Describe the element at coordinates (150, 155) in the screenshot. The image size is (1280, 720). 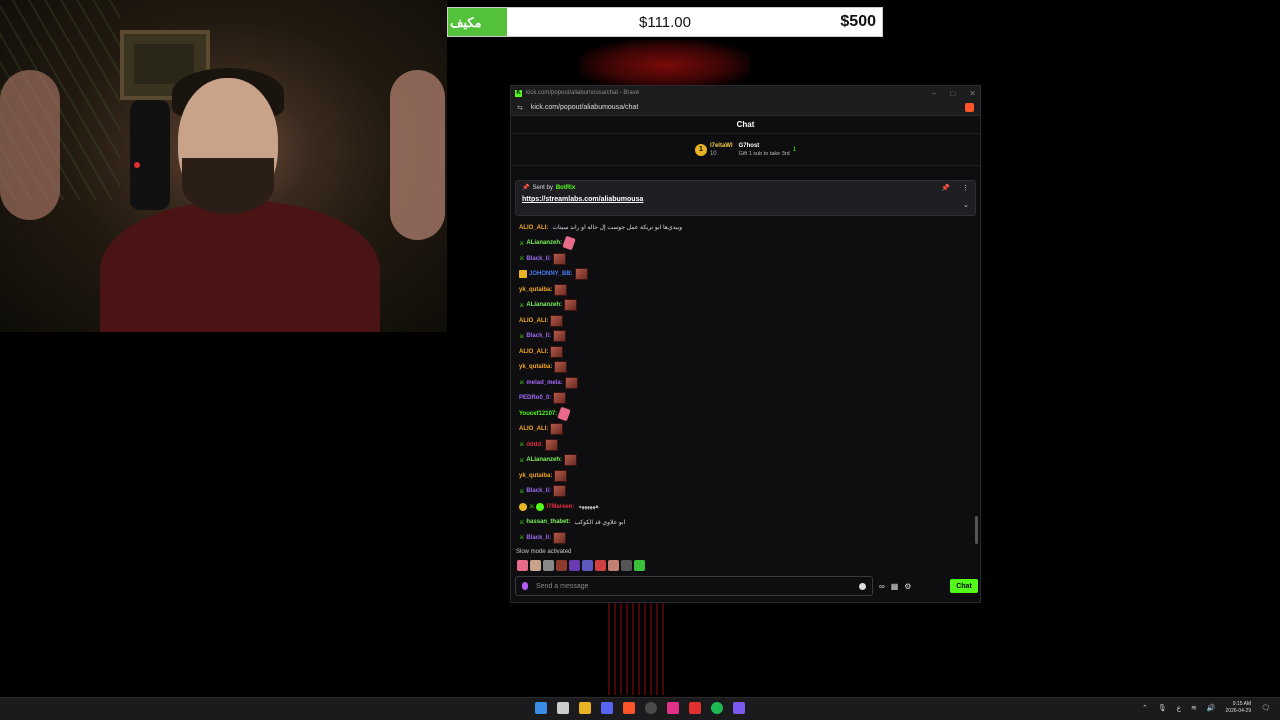
I see `chair` at that location.